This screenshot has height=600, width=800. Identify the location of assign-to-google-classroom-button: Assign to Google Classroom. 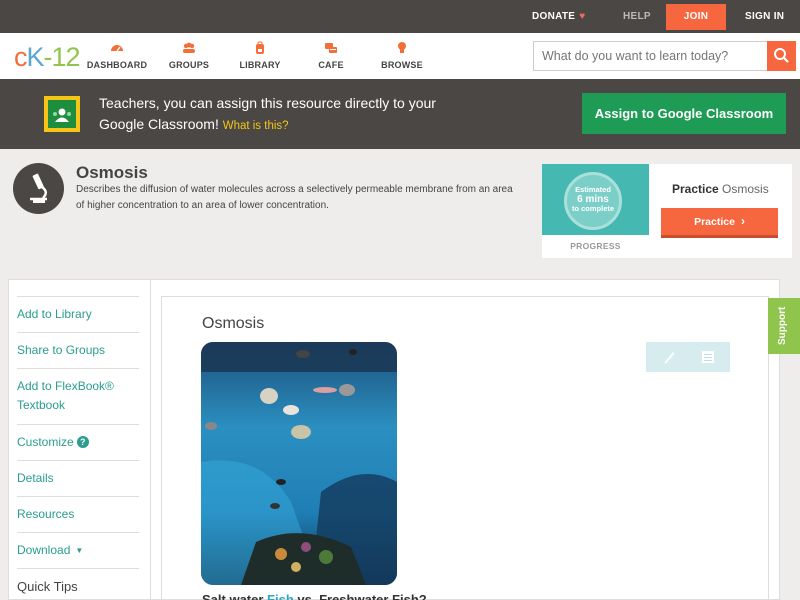
(684, 113).